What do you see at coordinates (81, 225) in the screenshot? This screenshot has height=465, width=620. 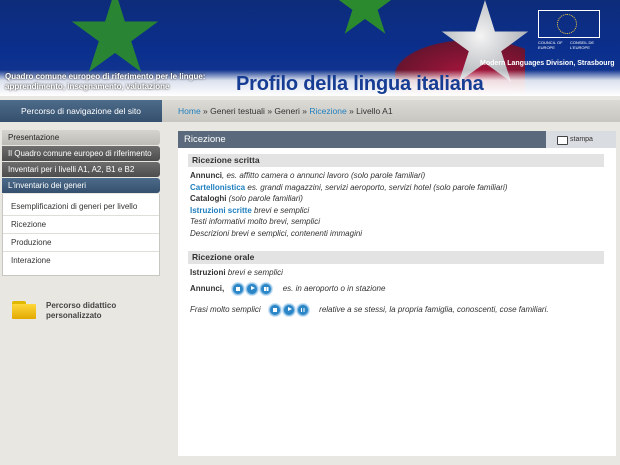 I see `subnav-item-ricezione: Ricezione` at bounding box center [81, 225].